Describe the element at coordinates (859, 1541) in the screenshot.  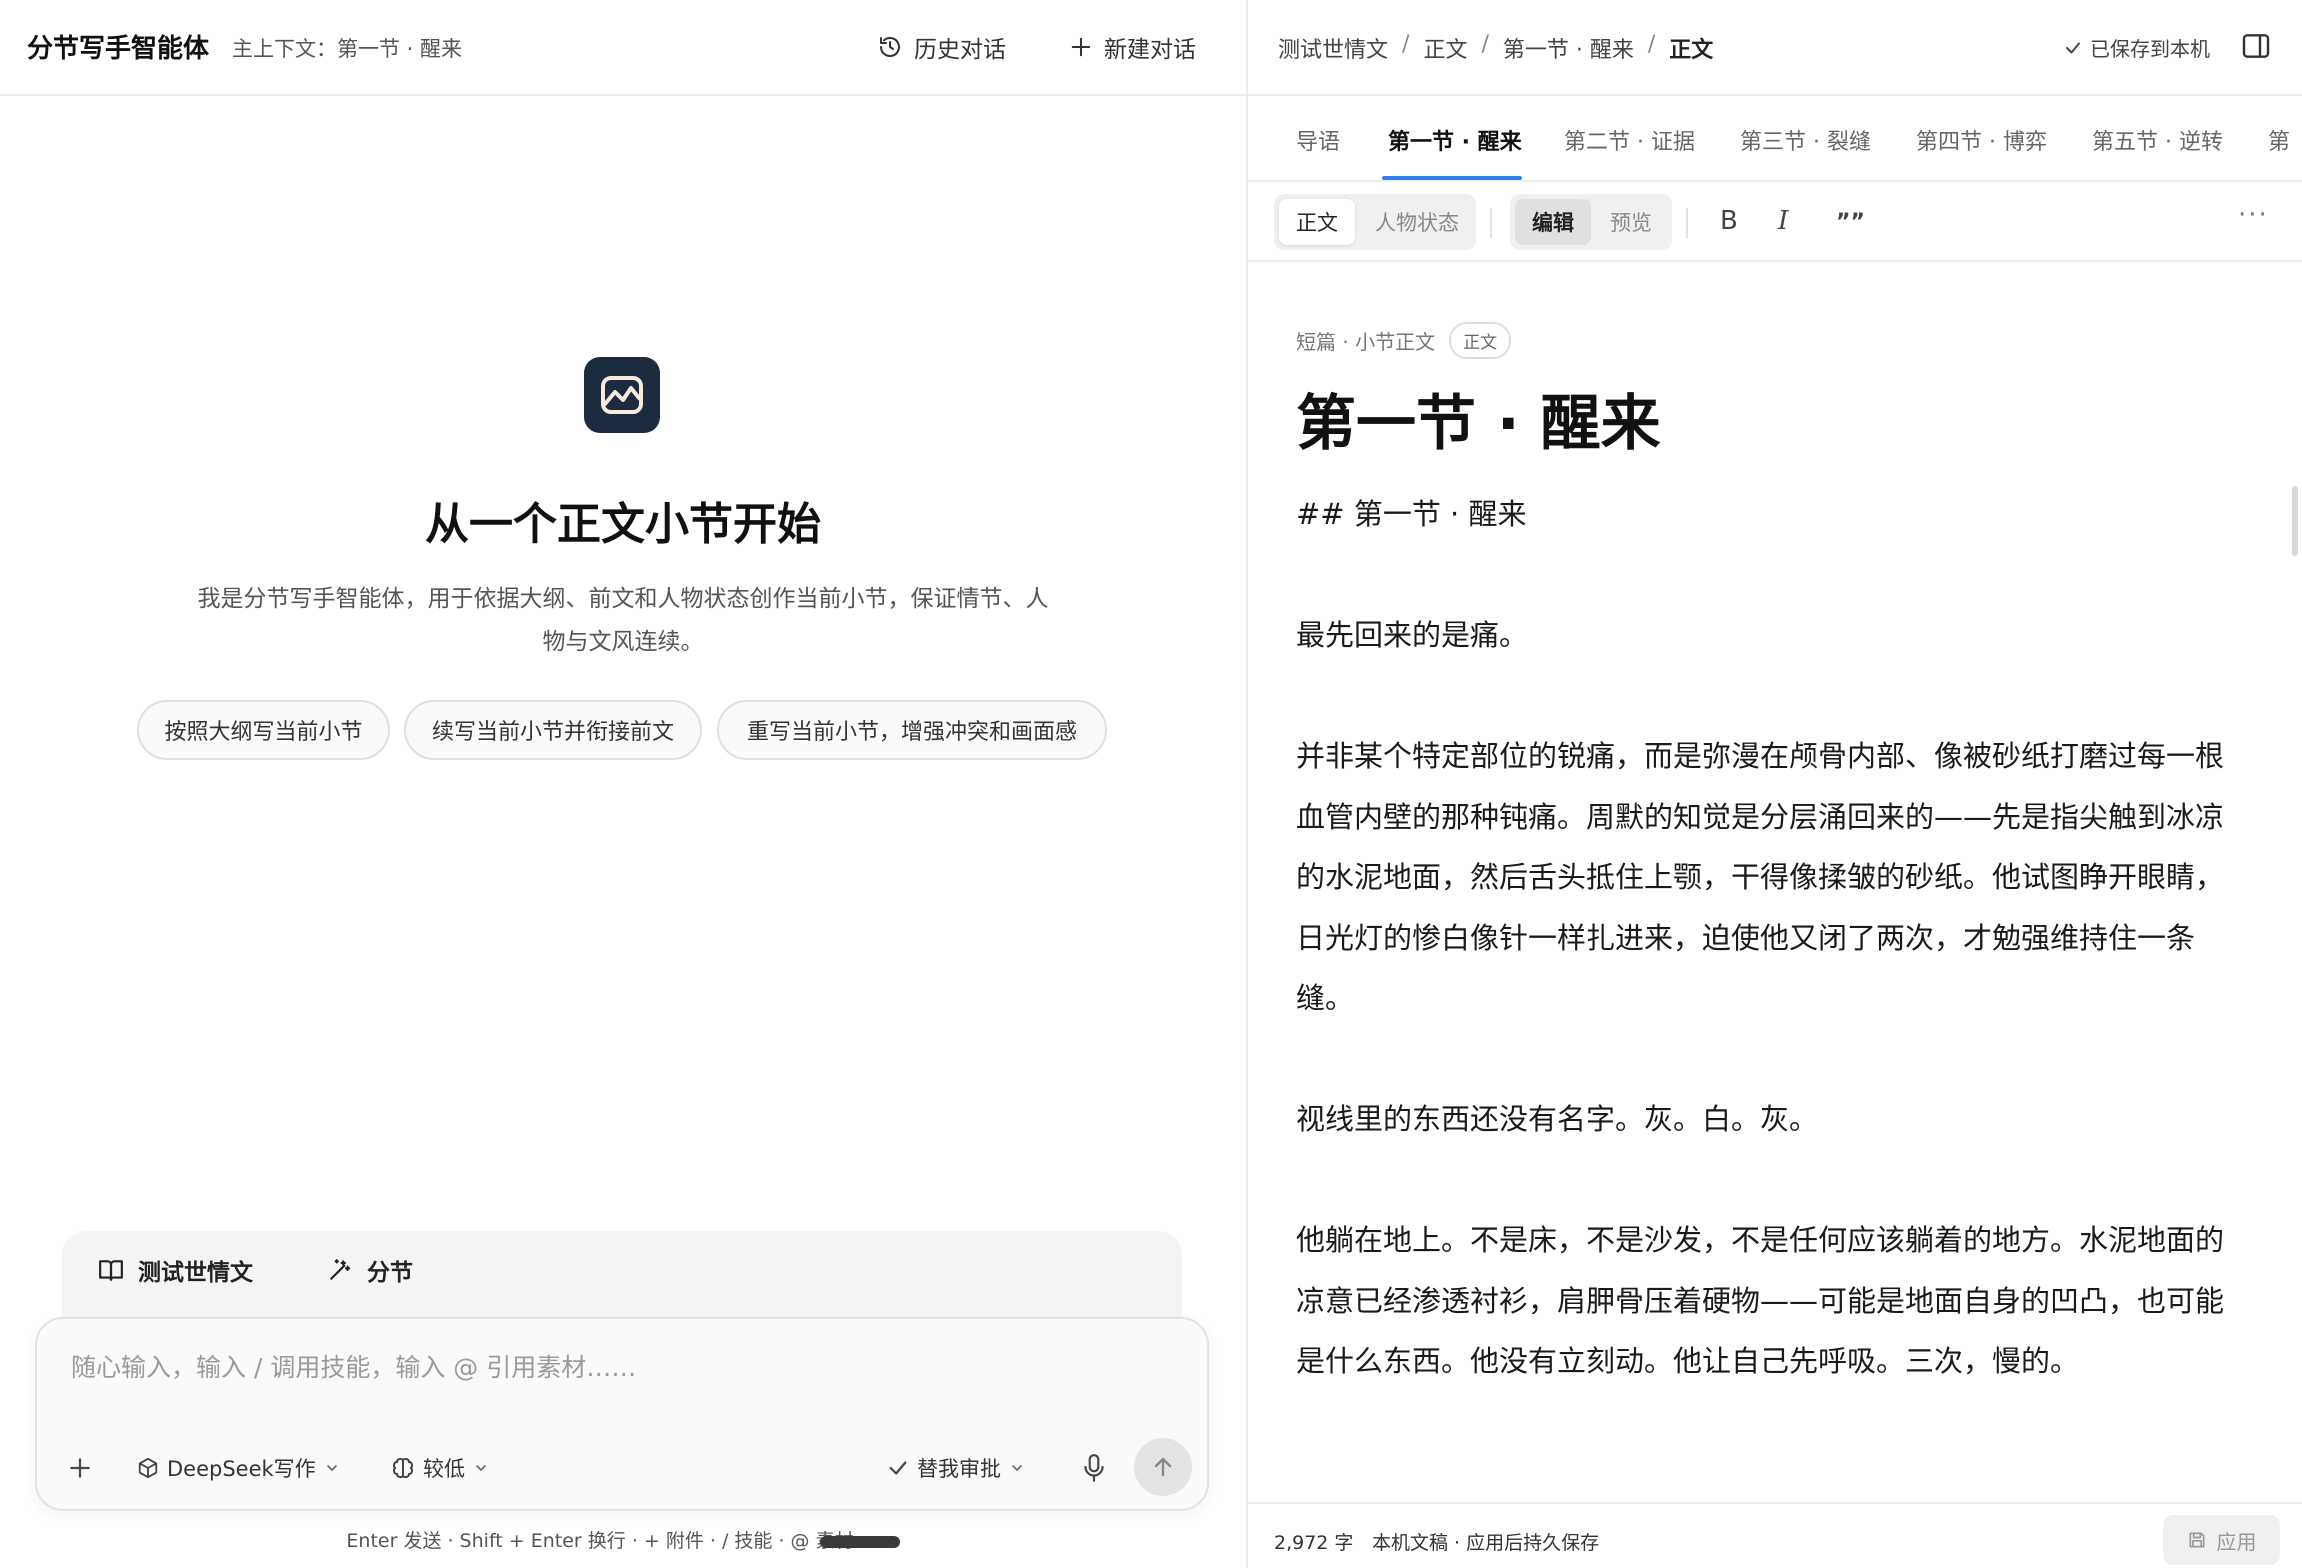
I see `redaction-mark` at that location.